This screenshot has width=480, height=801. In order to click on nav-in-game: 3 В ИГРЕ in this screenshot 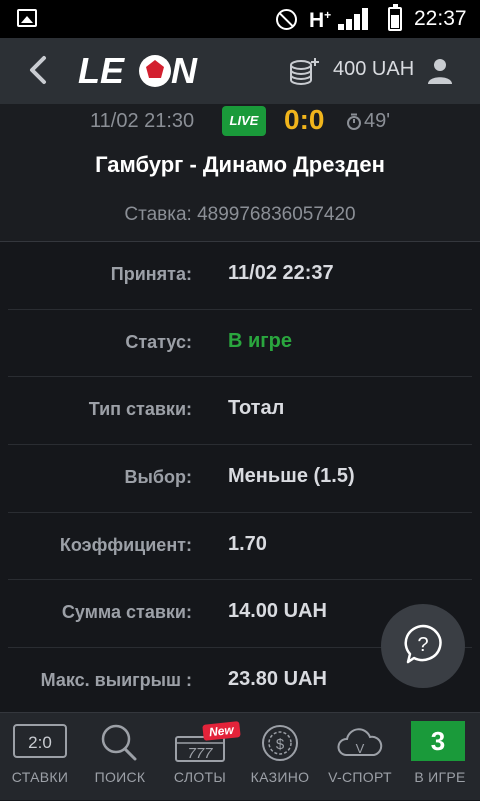, I will do `click(440, 757)`.